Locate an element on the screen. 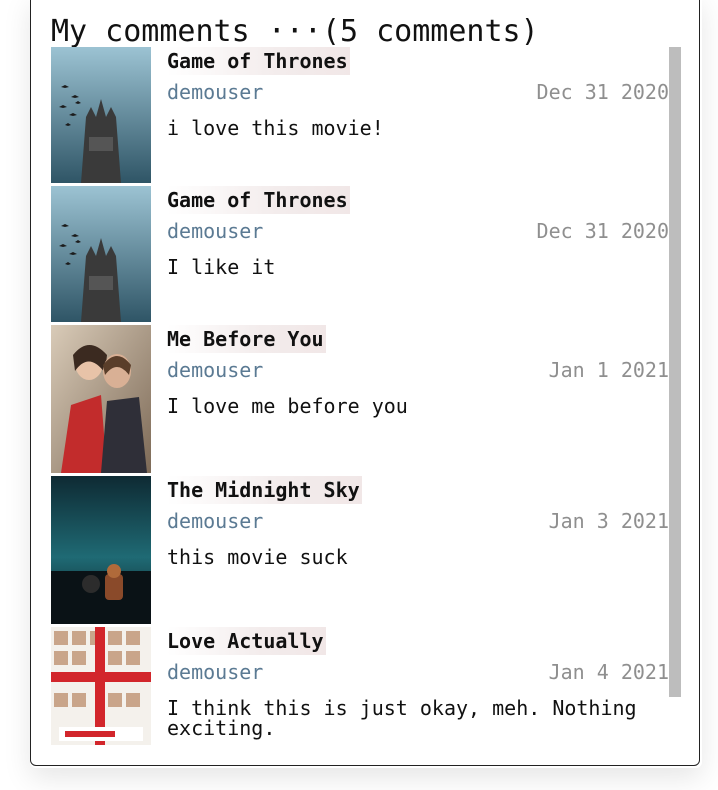  comment-date: Jan 3 2021 is located at coordinates (608, 521).